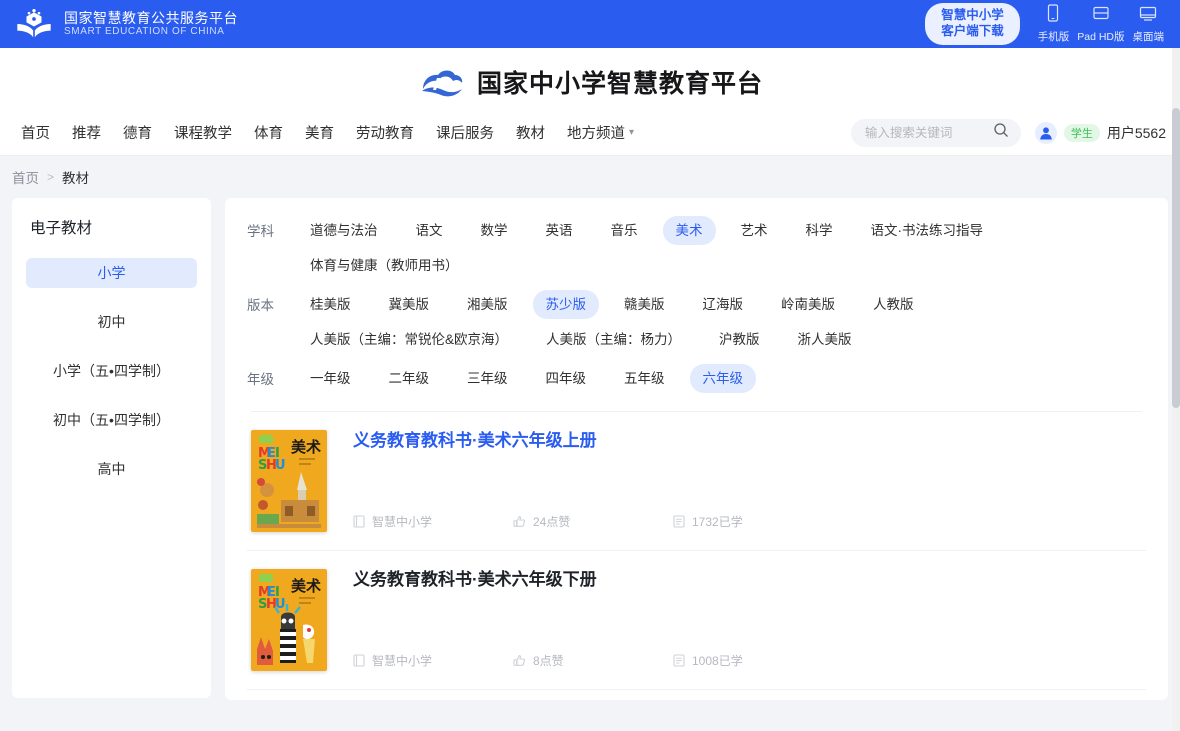 This screenshot has height=731, width=1180. Describe the element at coordinates (409, 339) in the screenshot. I see `filter-chip-version: 人美版（主编：常锐伦&欧京海）` at that location.